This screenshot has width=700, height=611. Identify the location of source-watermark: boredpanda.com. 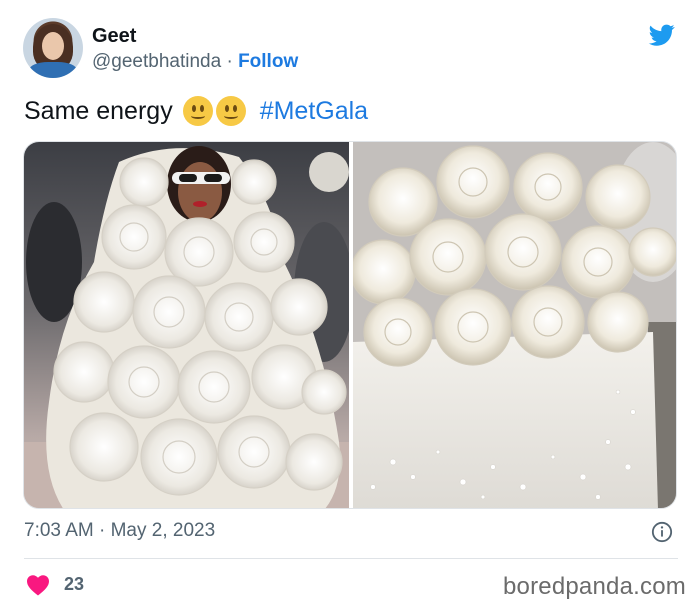
(594, 586).